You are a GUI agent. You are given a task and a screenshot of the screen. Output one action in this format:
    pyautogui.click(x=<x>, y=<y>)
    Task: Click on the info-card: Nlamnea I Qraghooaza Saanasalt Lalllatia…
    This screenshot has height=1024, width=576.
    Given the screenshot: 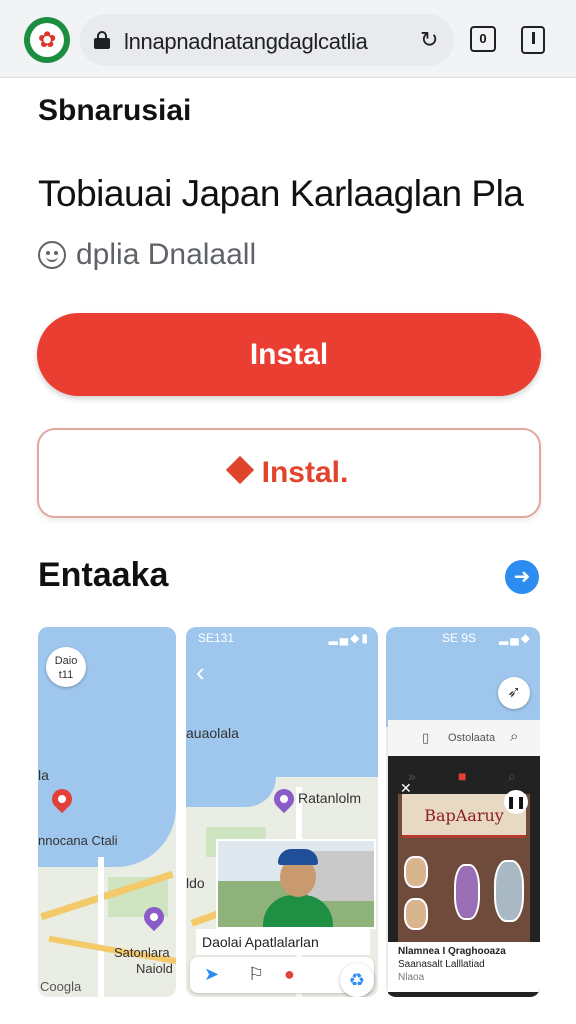 What is the action you would take?
    pyautogui.click(x=464, y=967)
    